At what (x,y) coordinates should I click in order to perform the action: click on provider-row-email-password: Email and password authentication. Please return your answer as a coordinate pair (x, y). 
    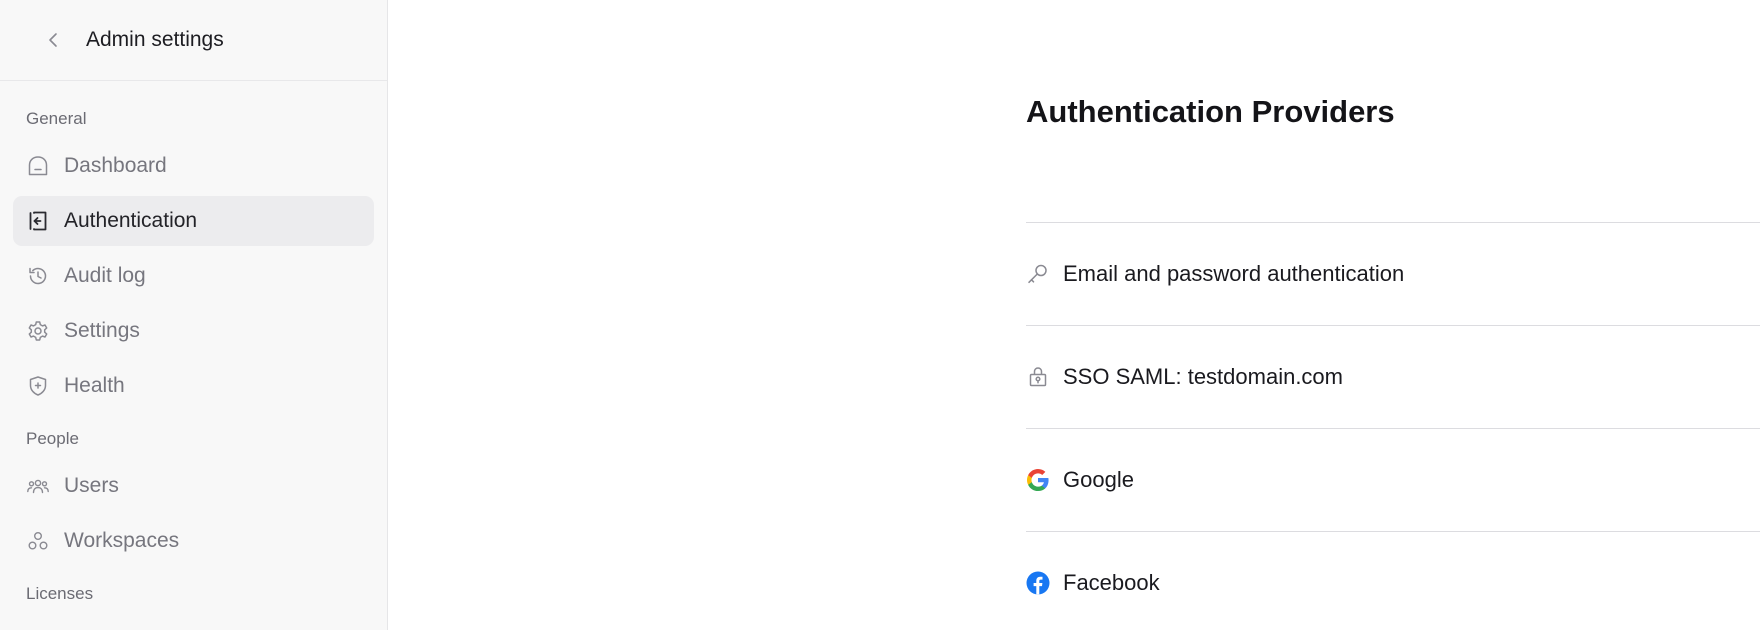
    Looking at the image, I should click on (1393, 273).